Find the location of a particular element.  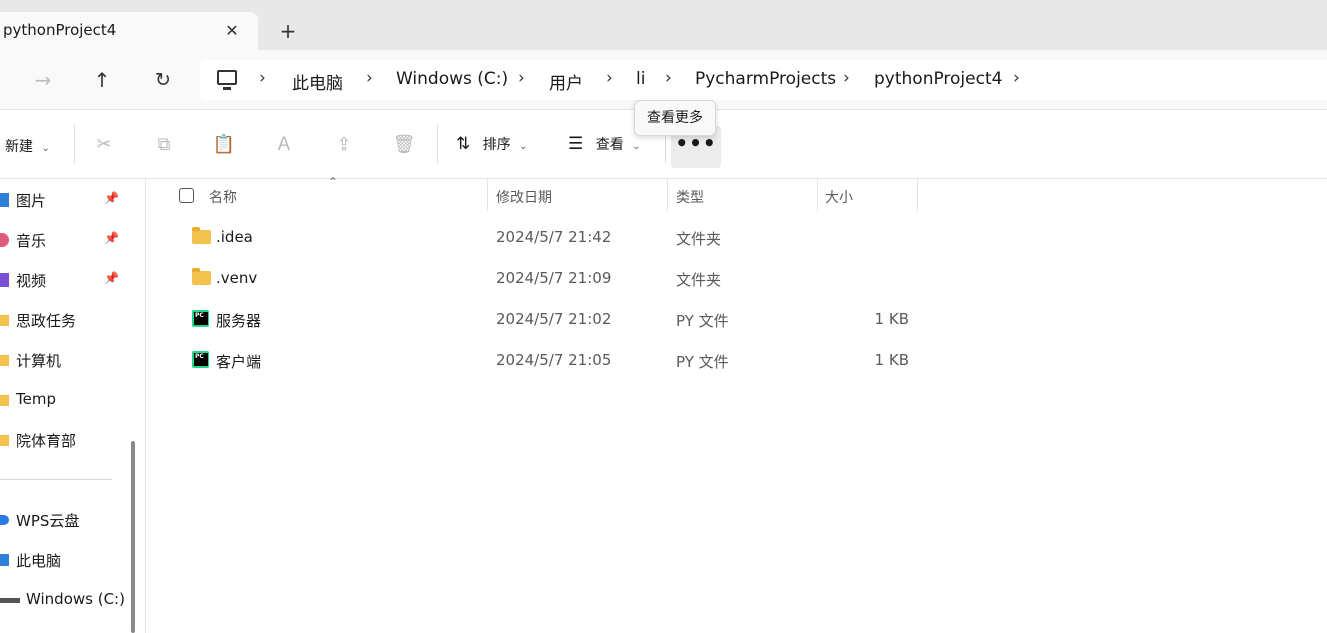

breadcrumb-li: li is located at coordinates (640, 79).